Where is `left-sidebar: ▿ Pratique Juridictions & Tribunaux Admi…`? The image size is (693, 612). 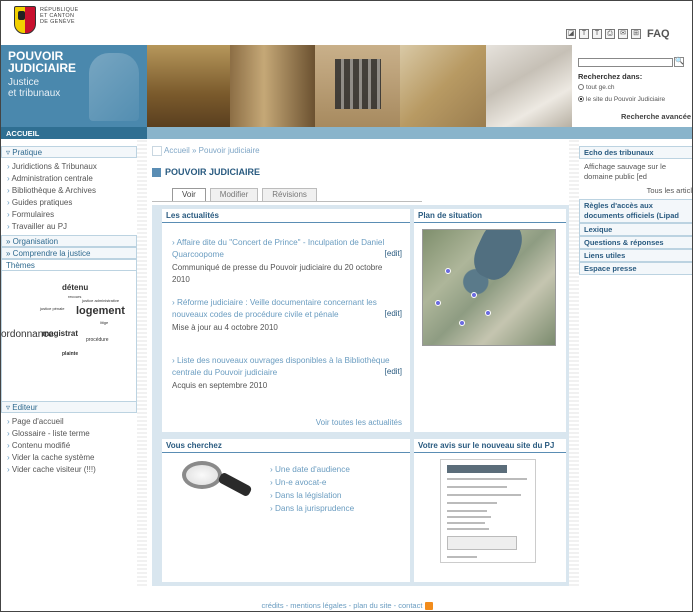 left-sidebar: ▿ Pratique Juridictions & Tribunaux Admi… is located at coordinates (69, 312).